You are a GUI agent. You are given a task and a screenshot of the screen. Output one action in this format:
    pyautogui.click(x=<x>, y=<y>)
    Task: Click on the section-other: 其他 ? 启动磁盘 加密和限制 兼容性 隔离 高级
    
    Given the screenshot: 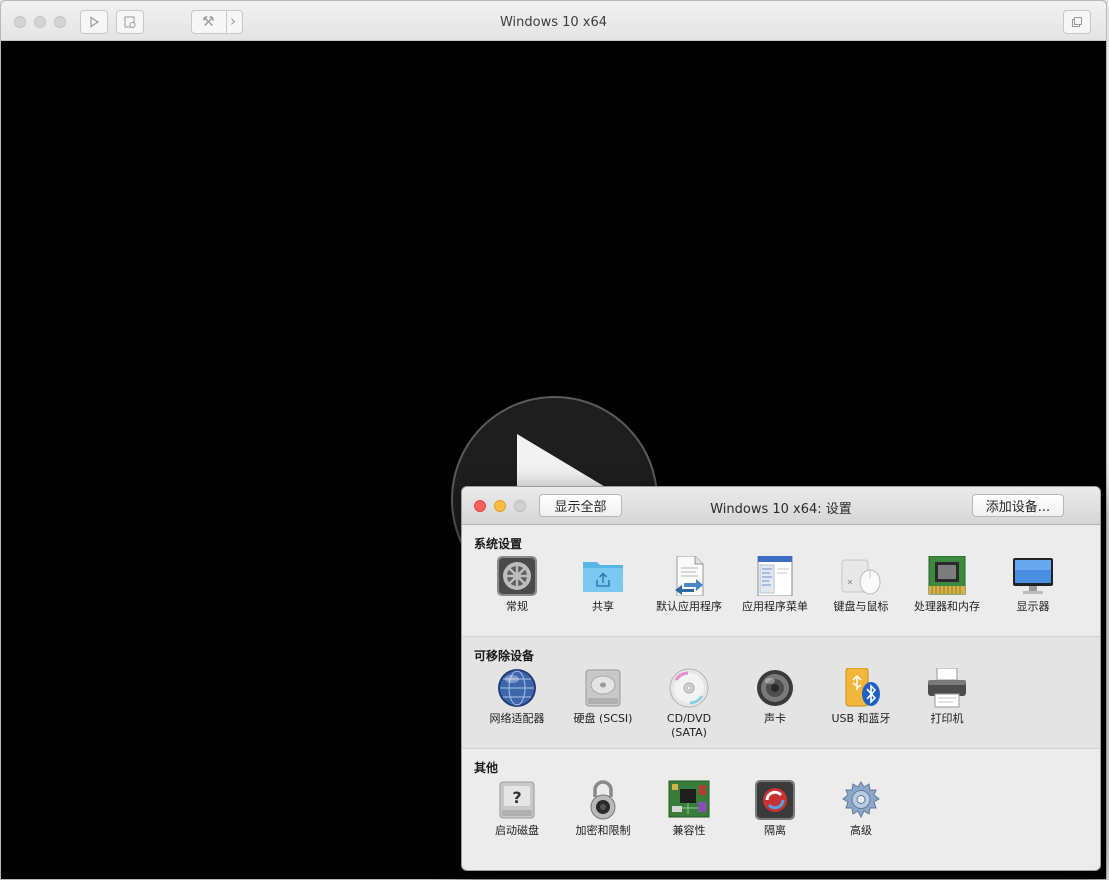 What is the action you would take?
    pyautogui.click(x=781, y=809)
    